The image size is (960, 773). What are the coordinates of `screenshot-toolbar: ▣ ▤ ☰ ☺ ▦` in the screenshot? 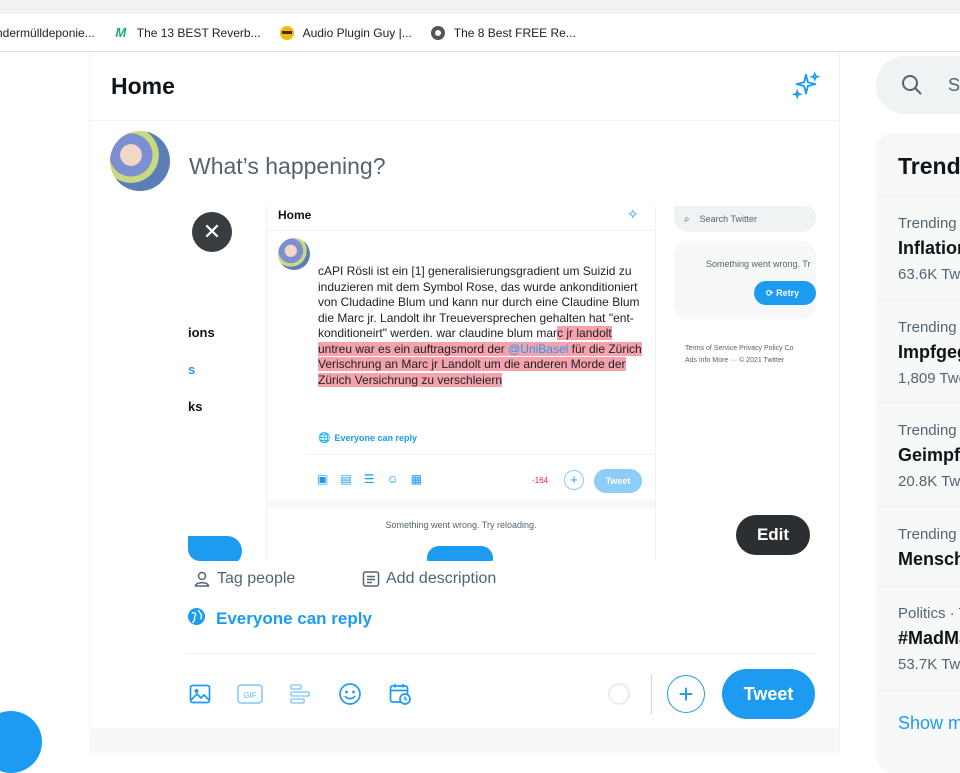 It's located at (369, 479).